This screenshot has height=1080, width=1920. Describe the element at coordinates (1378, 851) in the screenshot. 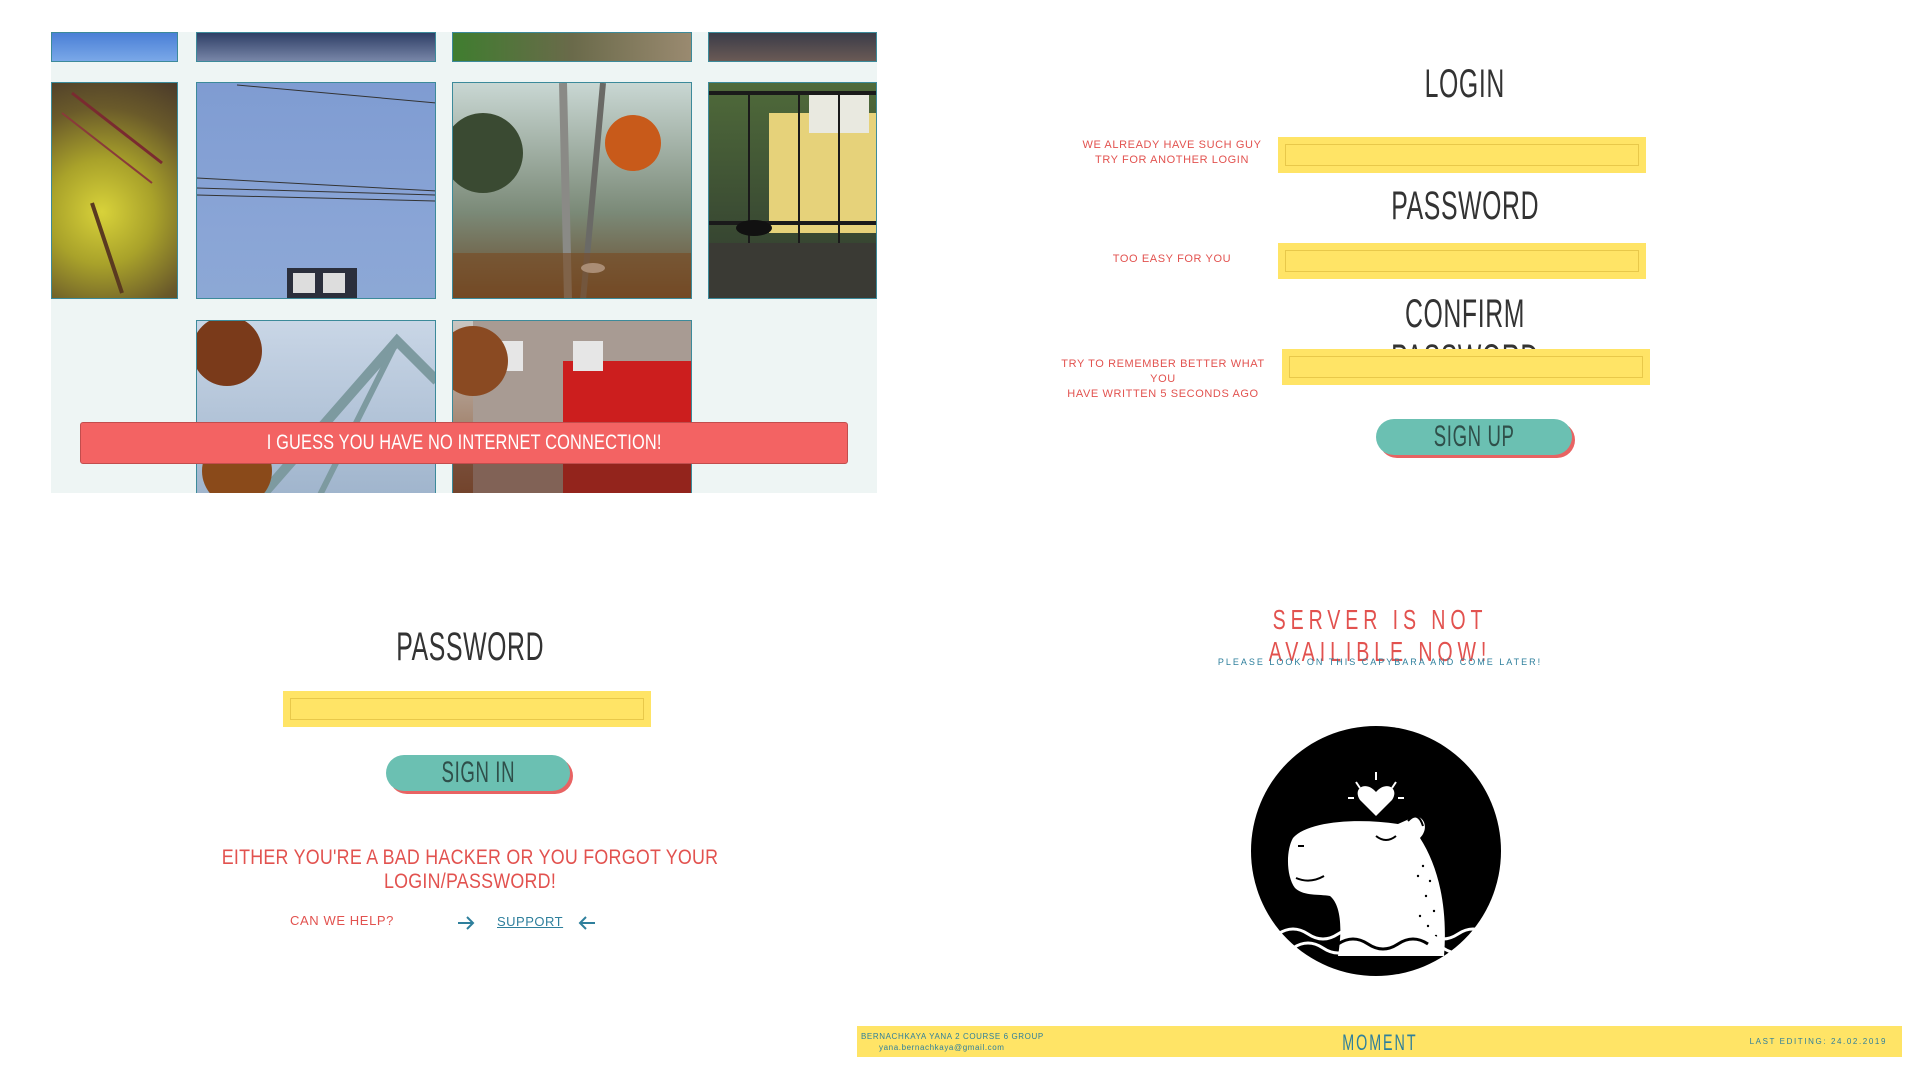

I see `capybara-illustration` at that location.